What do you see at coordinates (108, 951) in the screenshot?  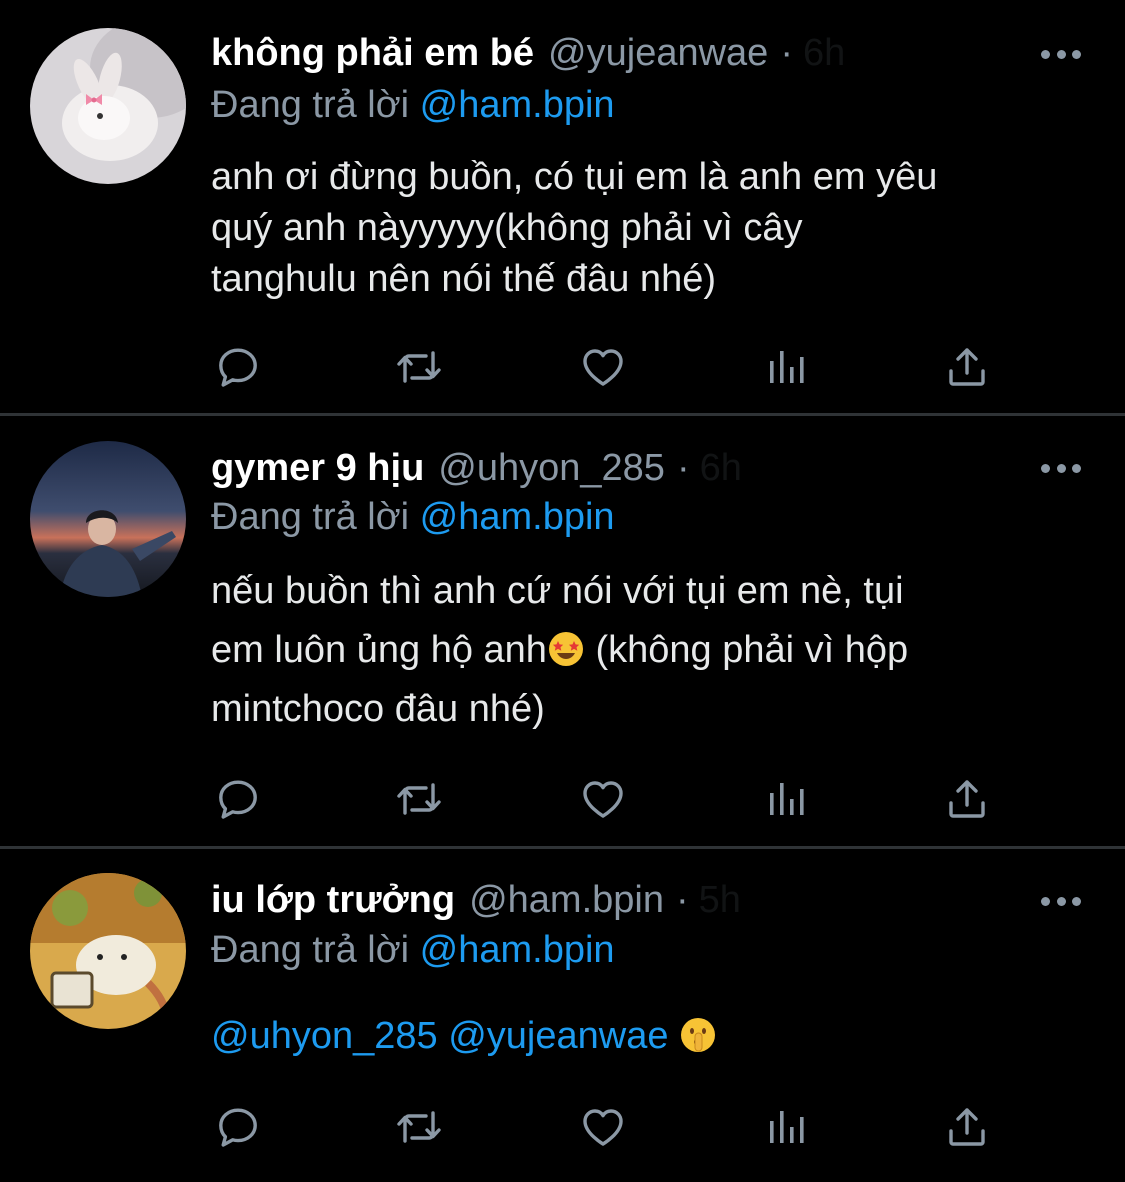 I see `hamster-avatar` at bounding box center [108, 951].